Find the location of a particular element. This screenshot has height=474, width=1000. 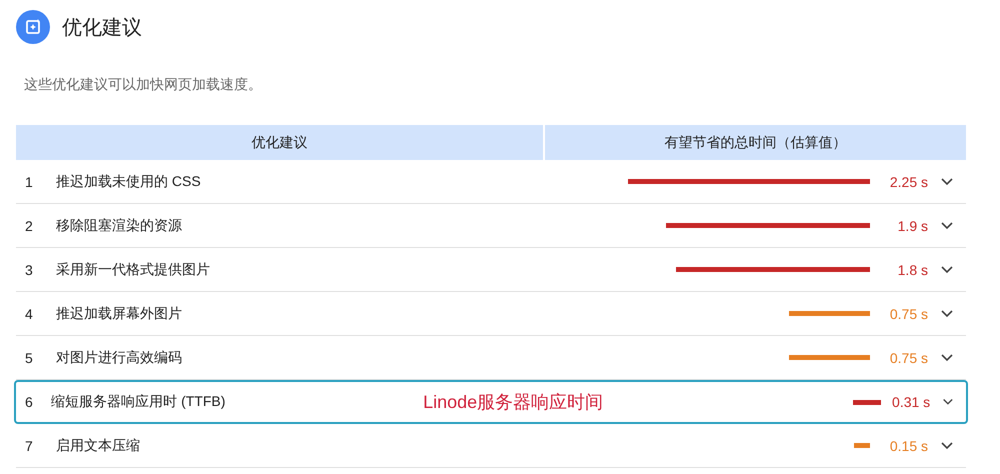

savings-value: 2.25 s is located at coordinates (908, 182).